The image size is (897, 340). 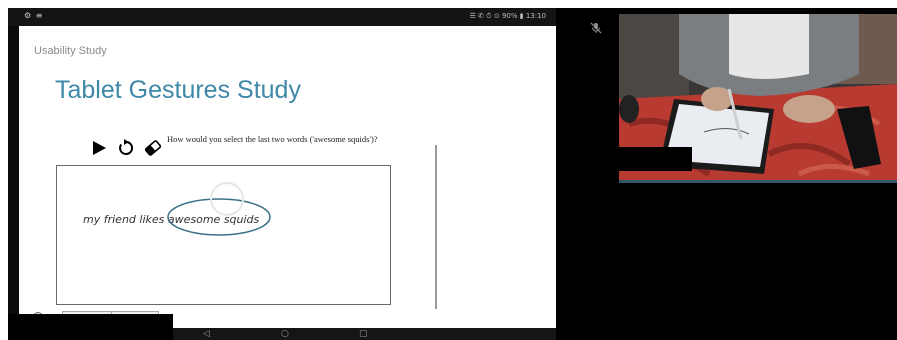 What do you see at coordinates (206, 334) in the screenshot?
I see `android-back-icon: ◁` at bounding box center [206, 334].